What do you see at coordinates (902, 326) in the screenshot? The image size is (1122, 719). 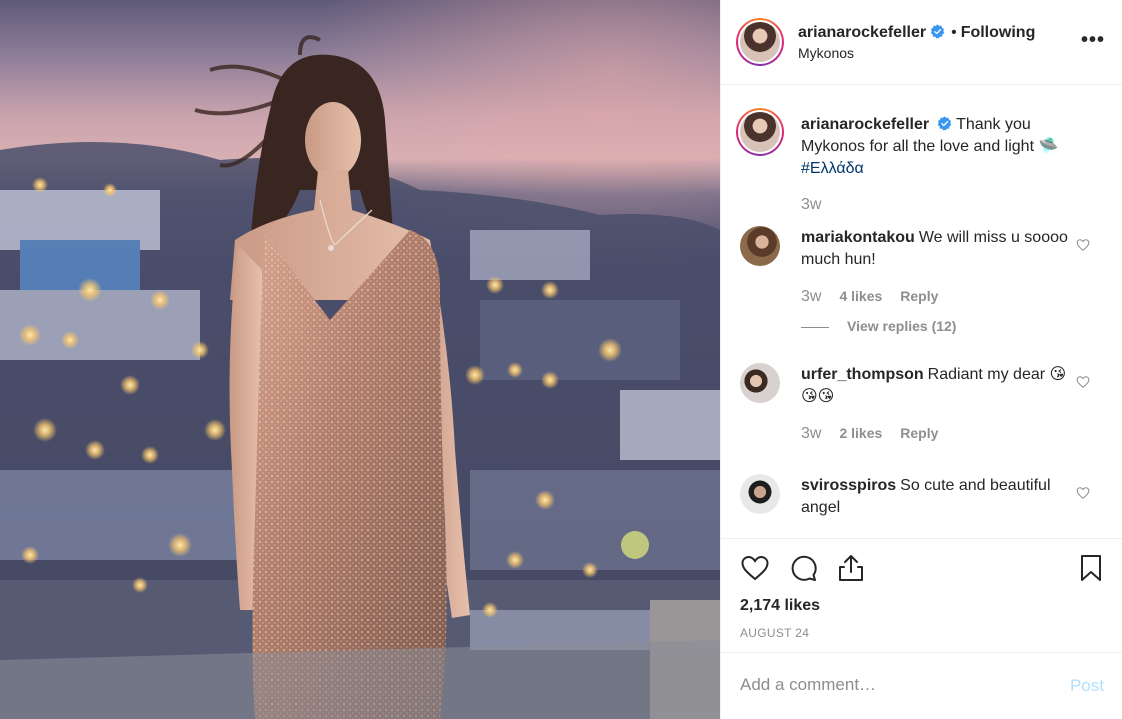 I see `view-replies-label: View replies (12)` at bounding box center [902, 326].